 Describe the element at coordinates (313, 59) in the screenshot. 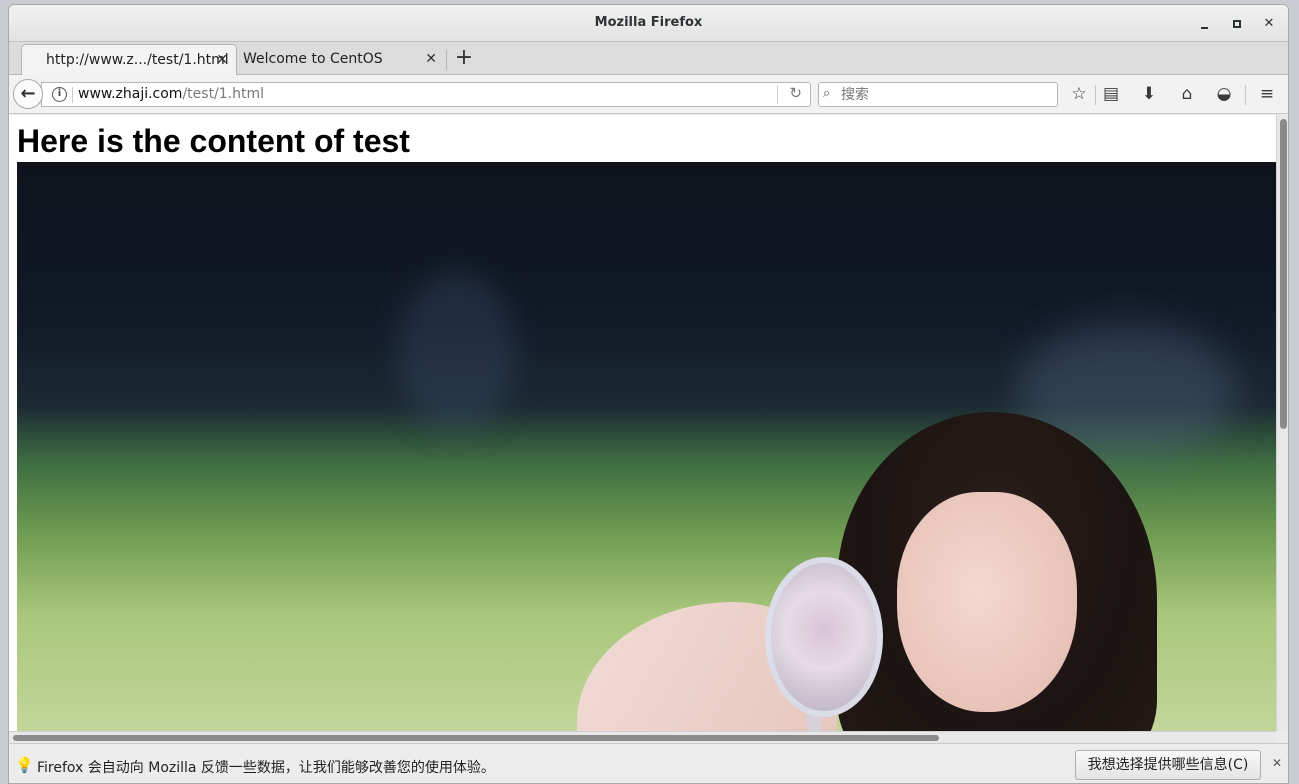

I see `tab-label: Welcome to CentOS` at that location.